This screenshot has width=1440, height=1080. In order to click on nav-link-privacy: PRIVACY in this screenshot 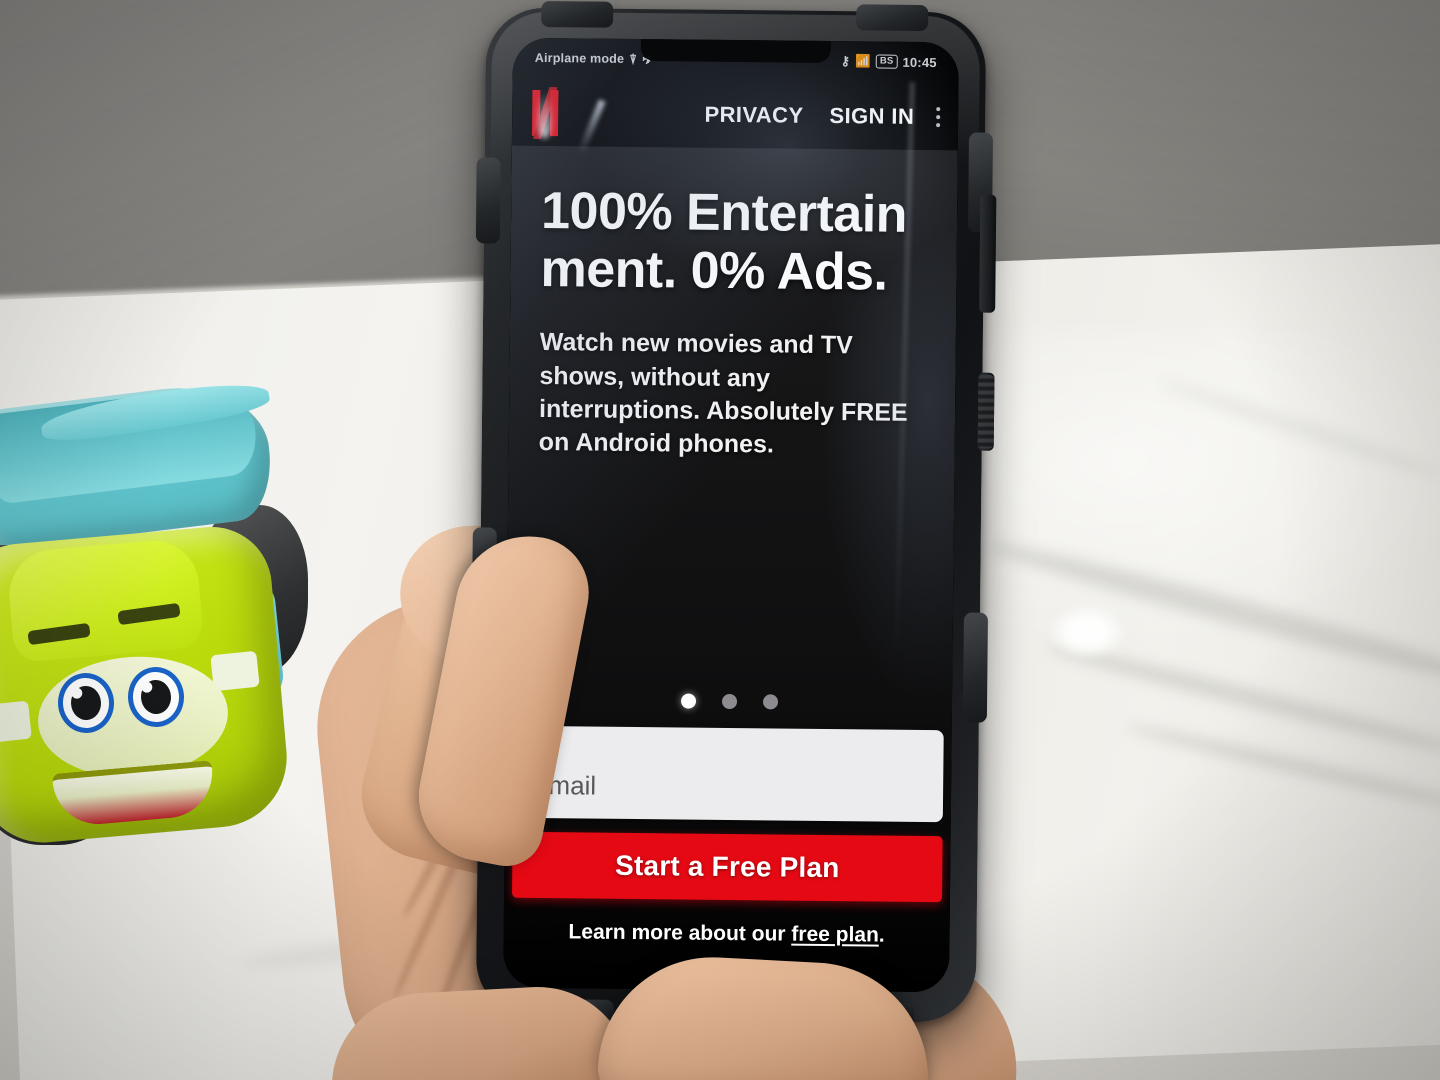, I will do `click(753, 115)`.